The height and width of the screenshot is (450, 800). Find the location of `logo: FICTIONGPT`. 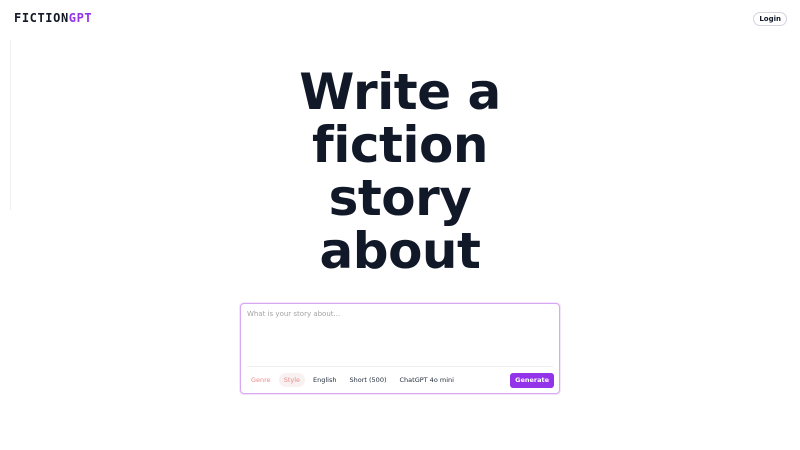

logo: FICTIONGPT is located at coordinates (53, 18).